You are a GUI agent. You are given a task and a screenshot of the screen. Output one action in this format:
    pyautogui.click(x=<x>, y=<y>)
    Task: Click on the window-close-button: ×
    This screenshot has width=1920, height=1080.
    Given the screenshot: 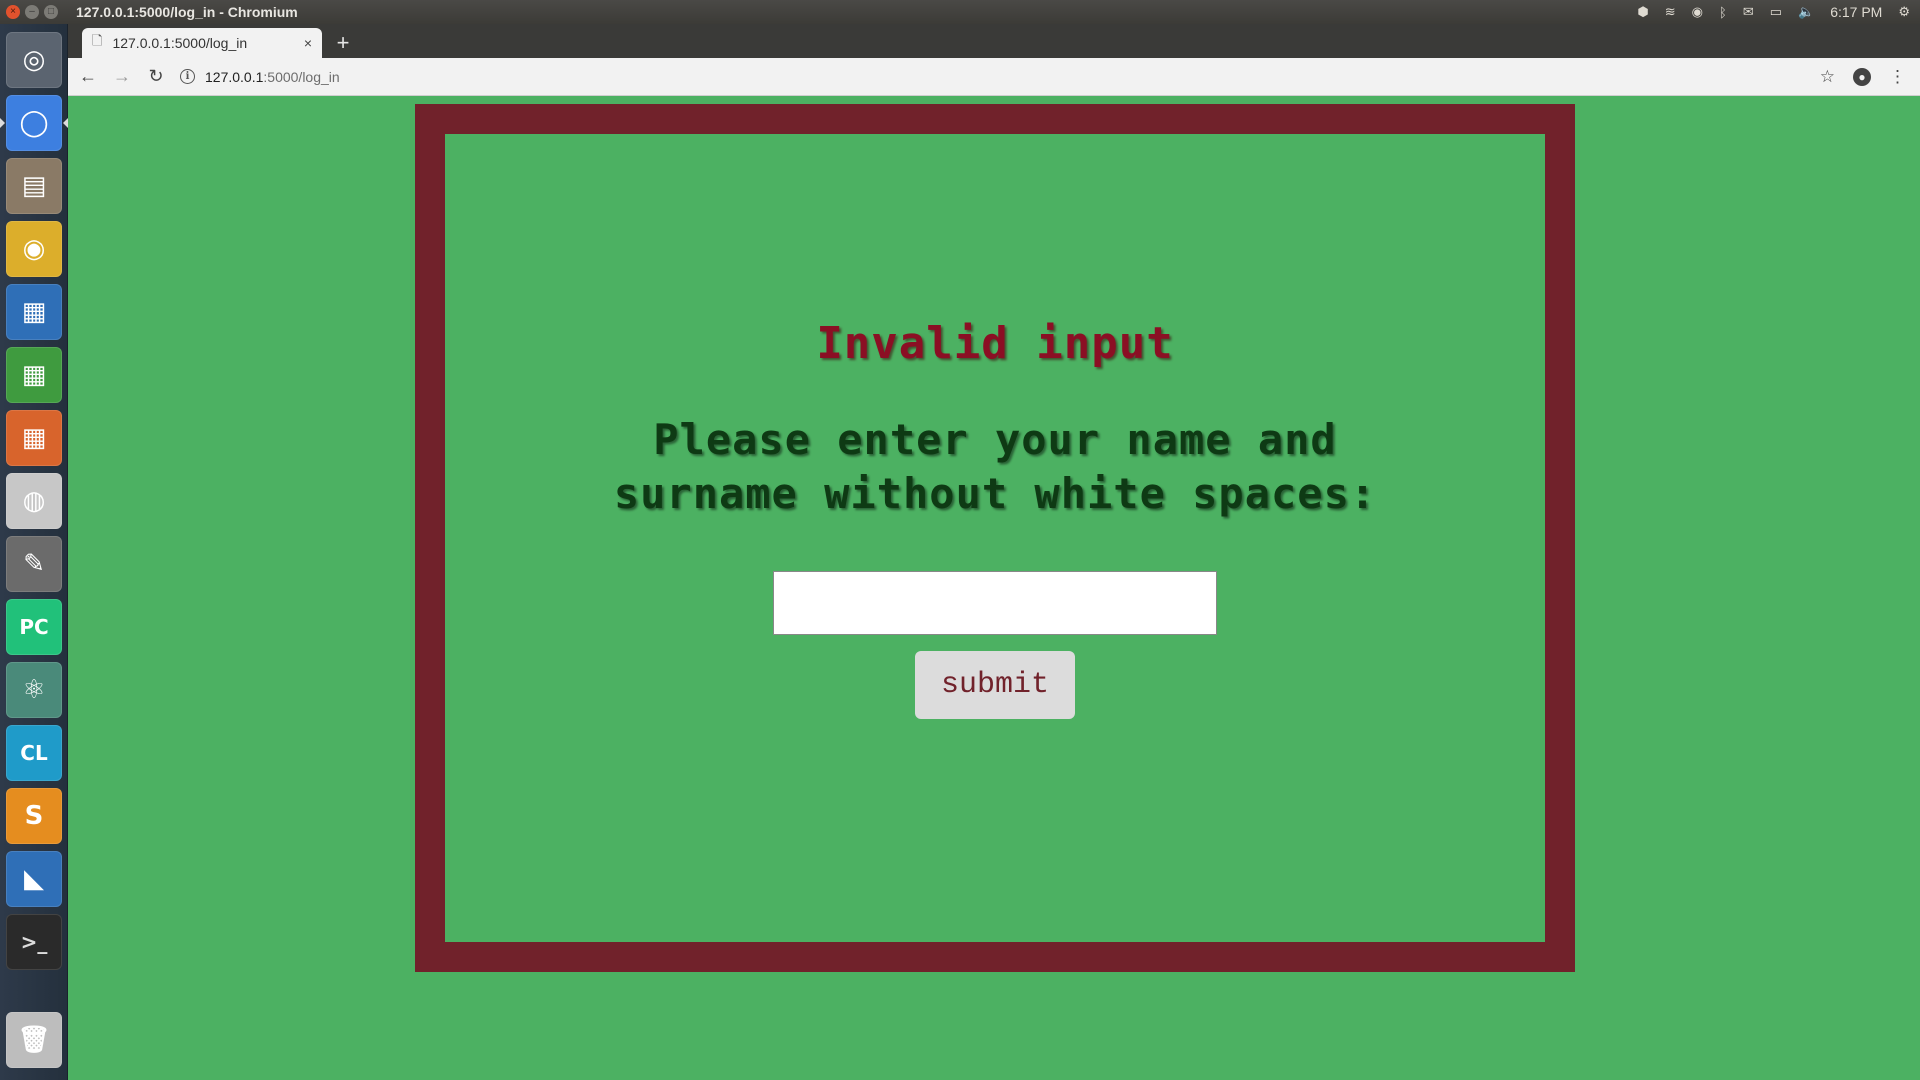 What is the action you would take?
    pyautogui.click(x=13, y=12)
    